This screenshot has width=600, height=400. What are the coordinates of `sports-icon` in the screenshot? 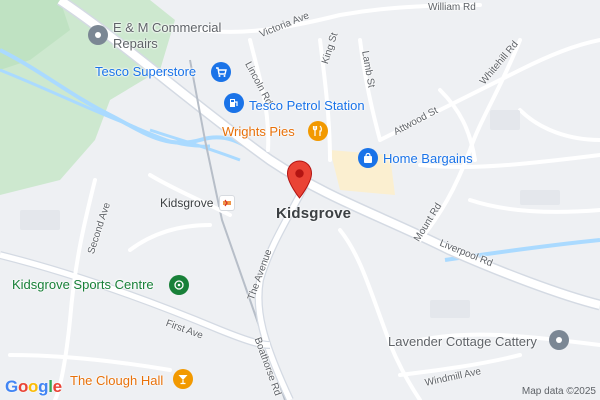 It's located at (179, 285).